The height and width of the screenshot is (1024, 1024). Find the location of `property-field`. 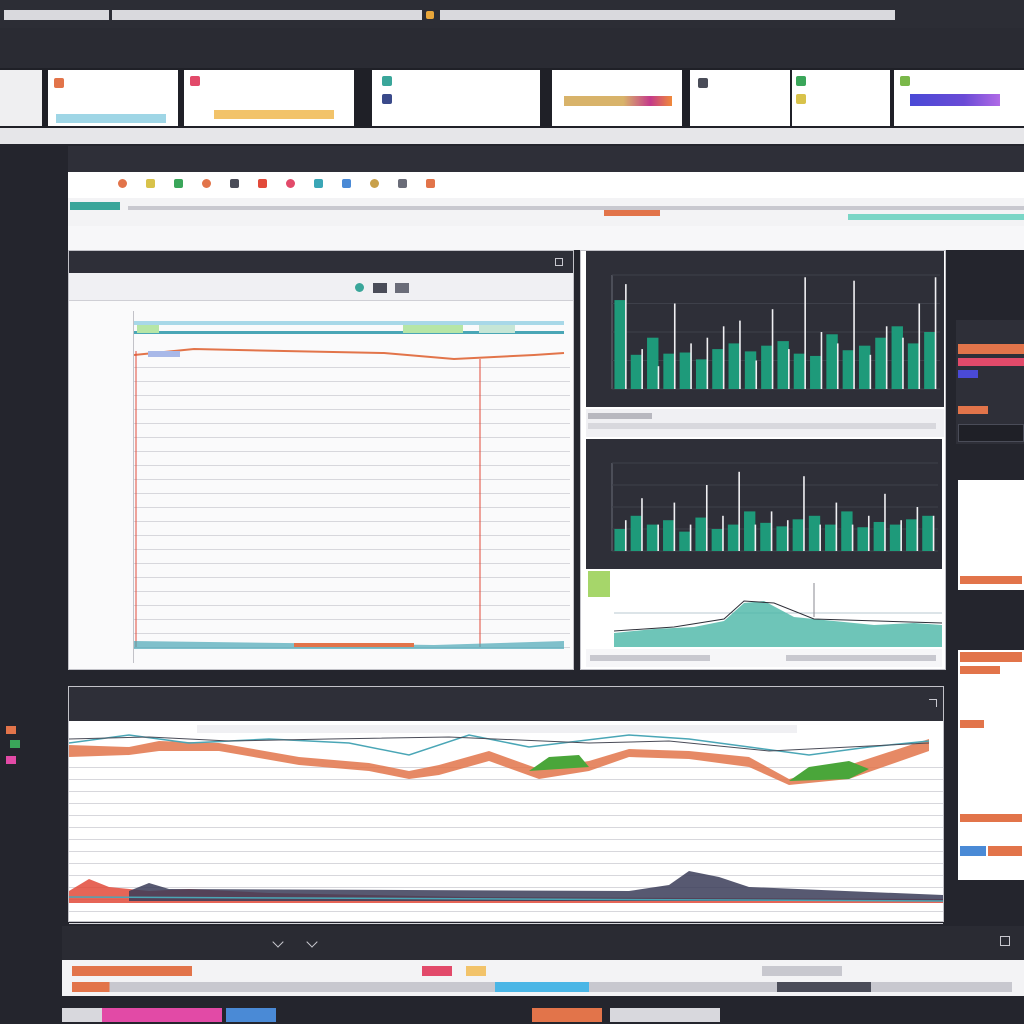

property-field is located at coordinates (991, 433).